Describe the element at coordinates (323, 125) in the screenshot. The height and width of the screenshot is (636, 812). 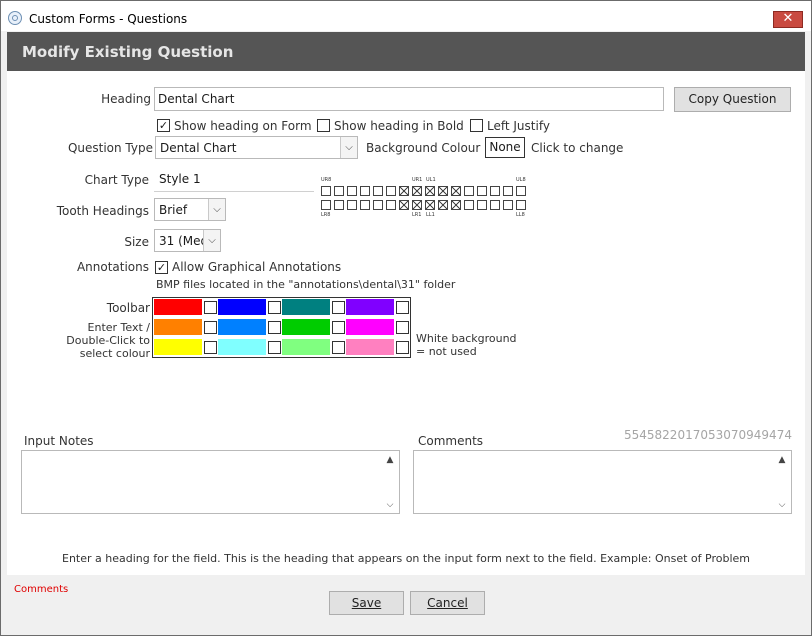
I see `show-heading-bold-checkbox` at that location.